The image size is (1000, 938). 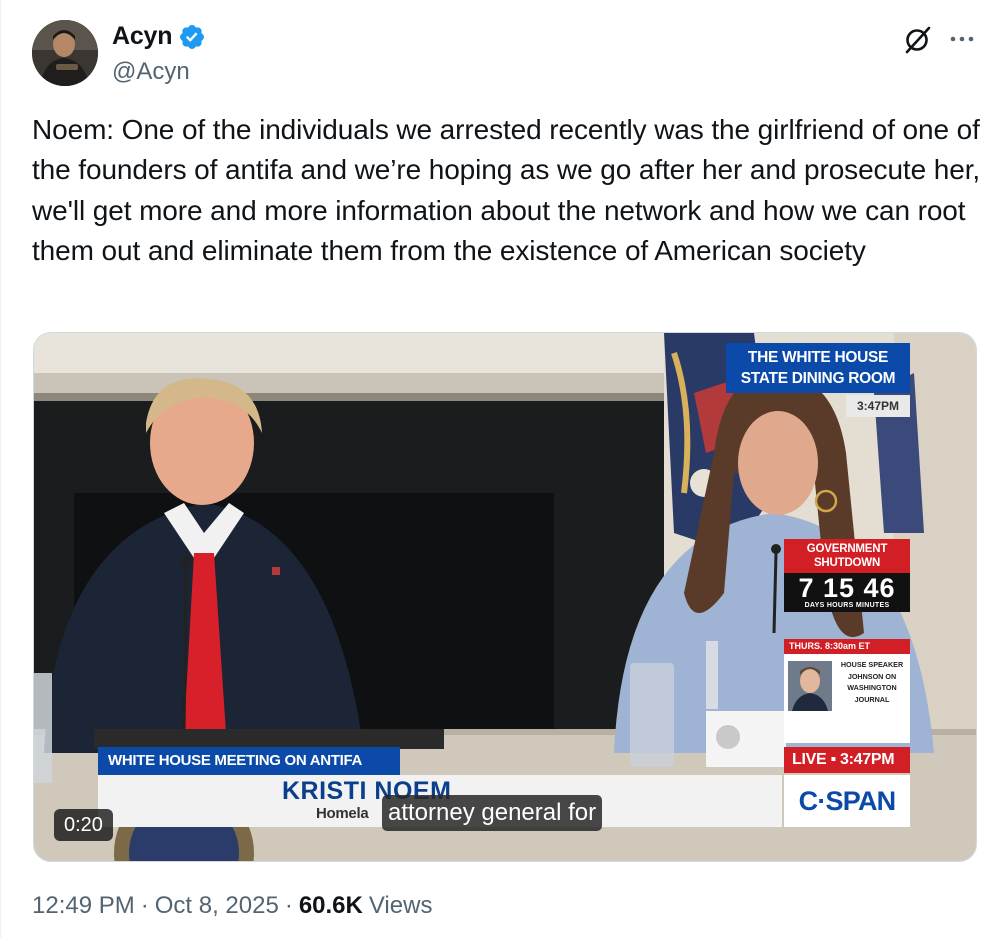 What do you see at coordinates (83, 825) in the screenshot?
I see `video-duration: 0:20` at bounding box center [83, 825].